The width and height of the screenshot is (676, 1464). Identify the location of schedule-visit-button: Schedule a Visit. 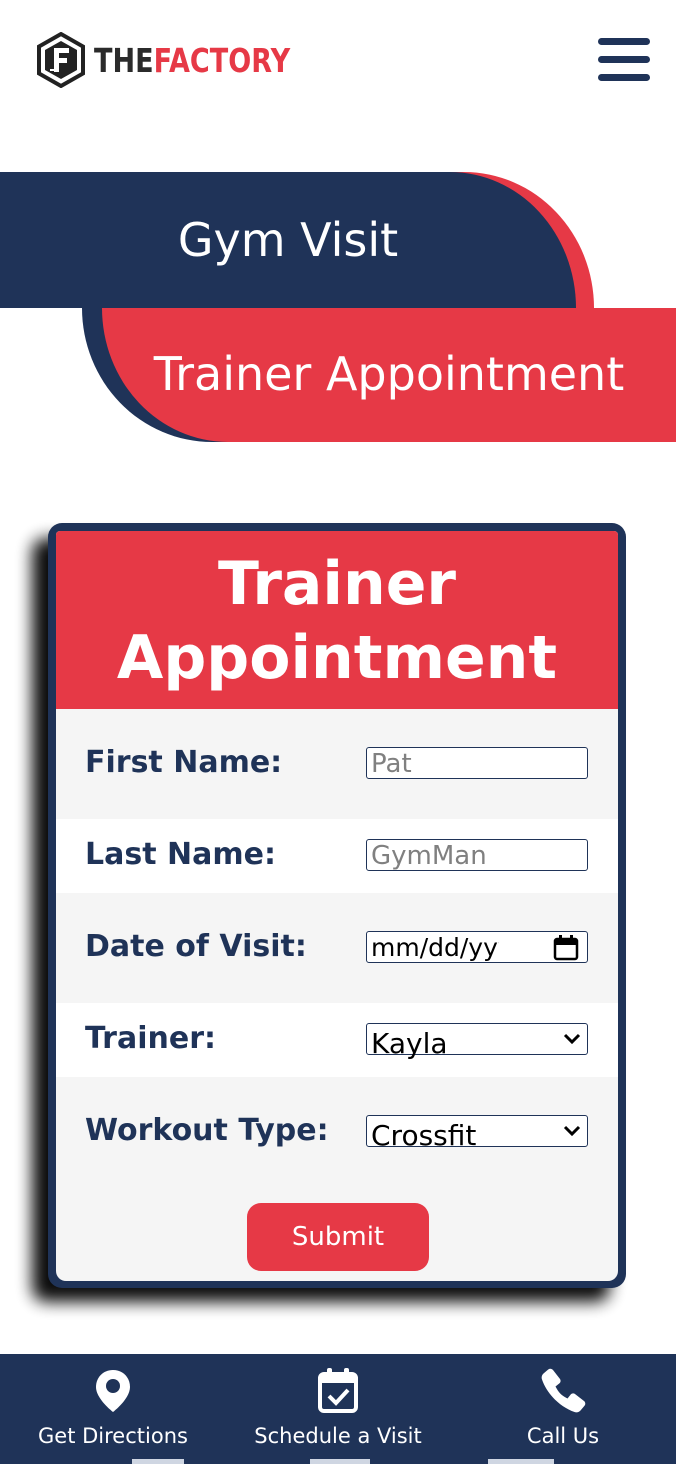
(338, 1409).